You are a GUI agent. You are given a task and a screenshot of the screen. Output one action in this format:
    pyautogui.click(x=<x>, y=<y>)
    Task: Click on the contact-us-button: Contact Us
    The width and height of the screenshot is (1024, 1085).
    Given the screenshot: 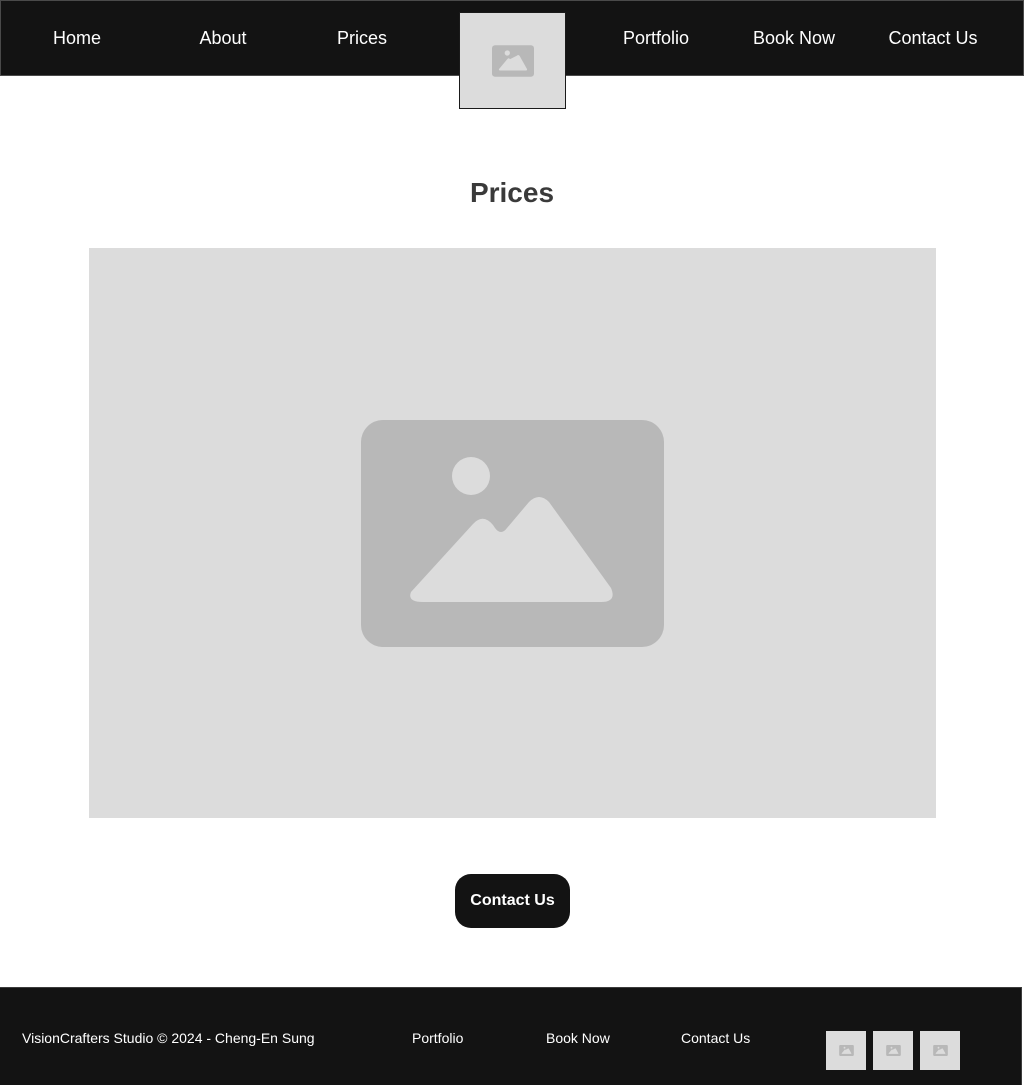 What is the action you would take?
    pyautogui.click(x=512, y=901)
    